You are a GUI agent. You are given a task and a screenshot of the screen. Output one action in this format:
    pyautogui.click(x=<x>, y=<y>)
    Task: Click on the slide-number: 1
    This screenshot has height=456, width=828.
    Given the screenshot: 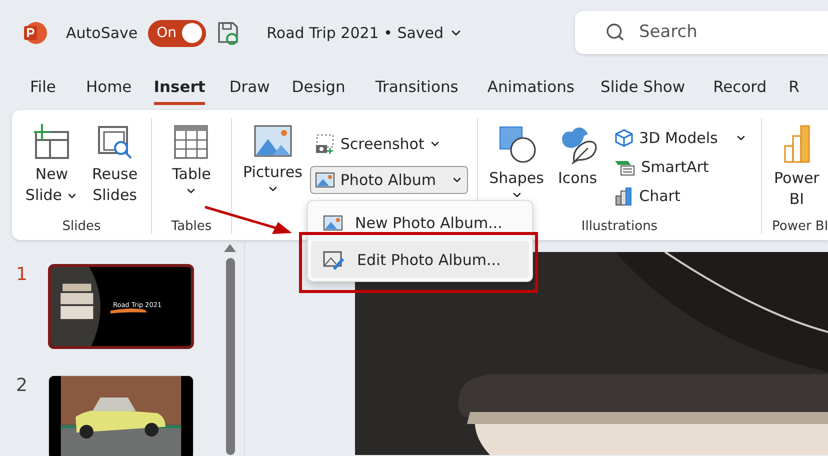 What is the action you would take?
    pyautogui.click(x=22, y=275)
    